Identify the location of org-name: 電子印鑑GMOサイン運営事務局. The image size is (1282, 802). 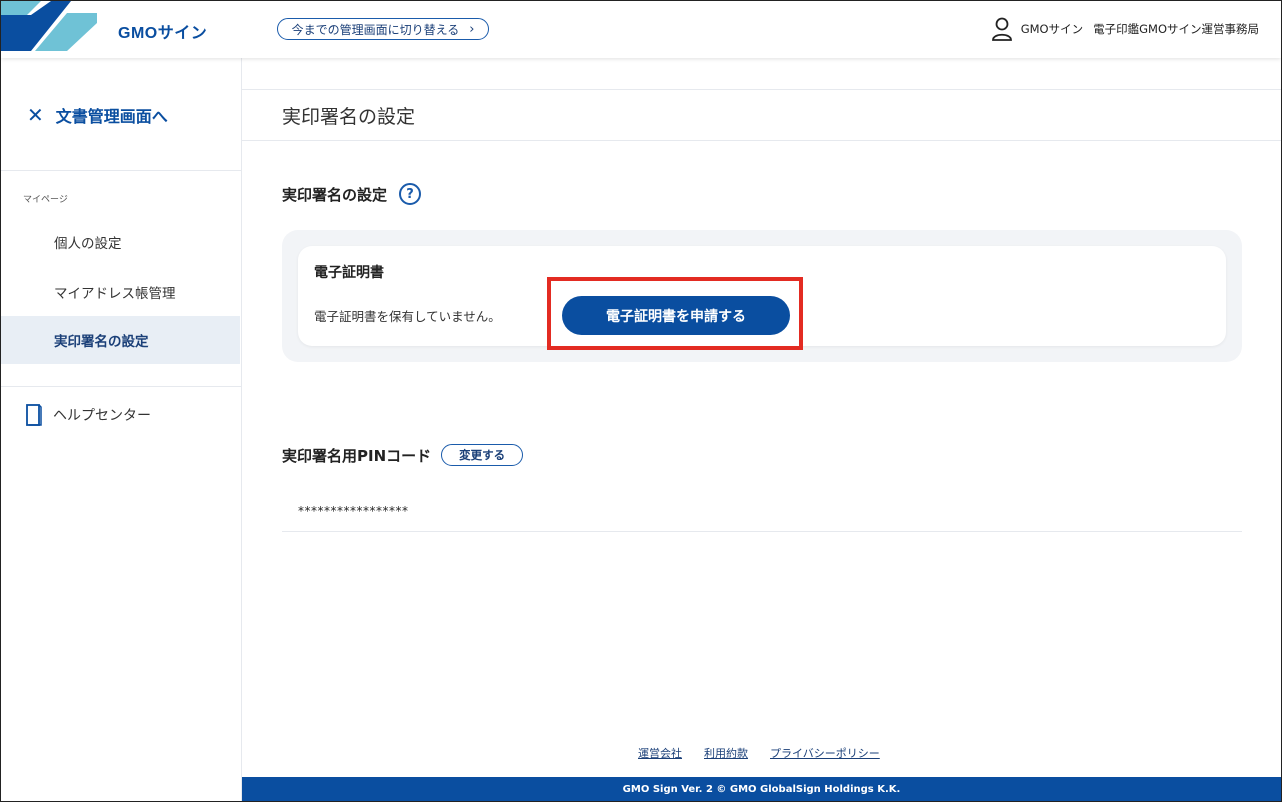
(1176, 29).